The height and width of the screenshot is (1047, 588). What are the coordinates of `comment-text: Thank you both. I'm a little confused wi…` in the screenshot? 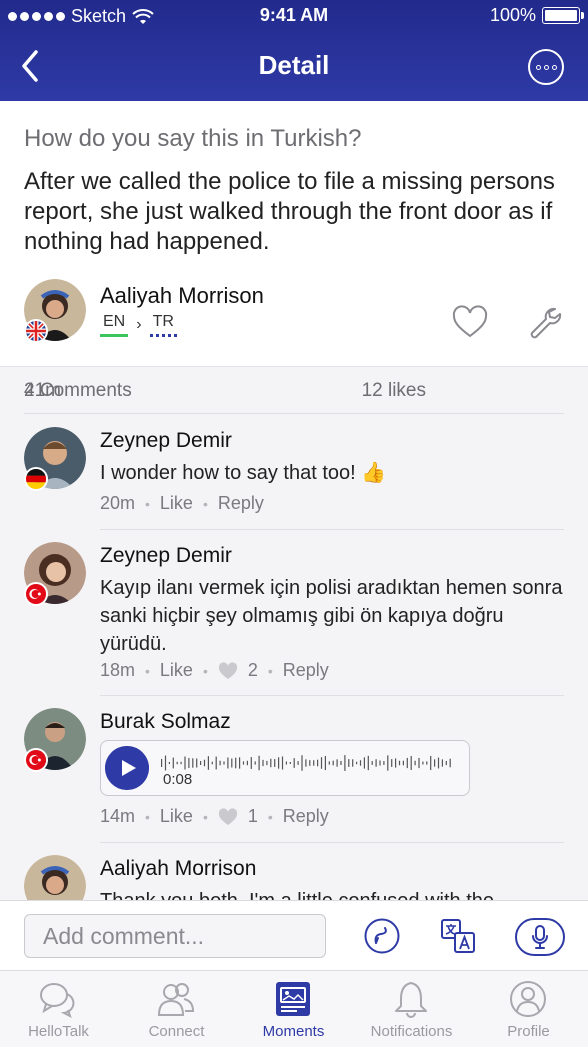 It's located at (335, 893).